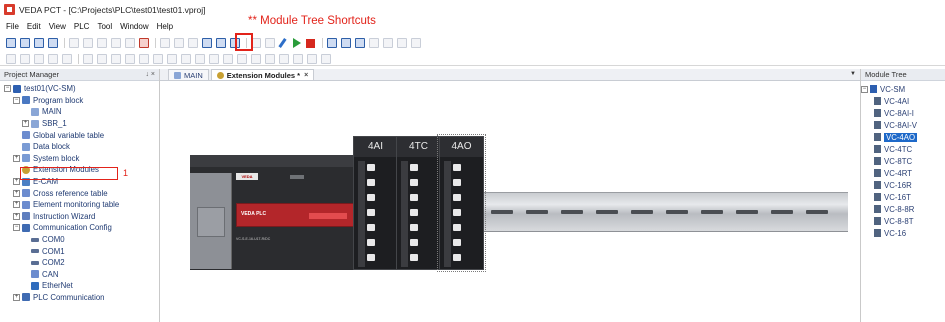 The image size is (945, 322). Describe the element at coordinates (374, 43) in the screenshot. I see `monitor-pause-icon` at that location.